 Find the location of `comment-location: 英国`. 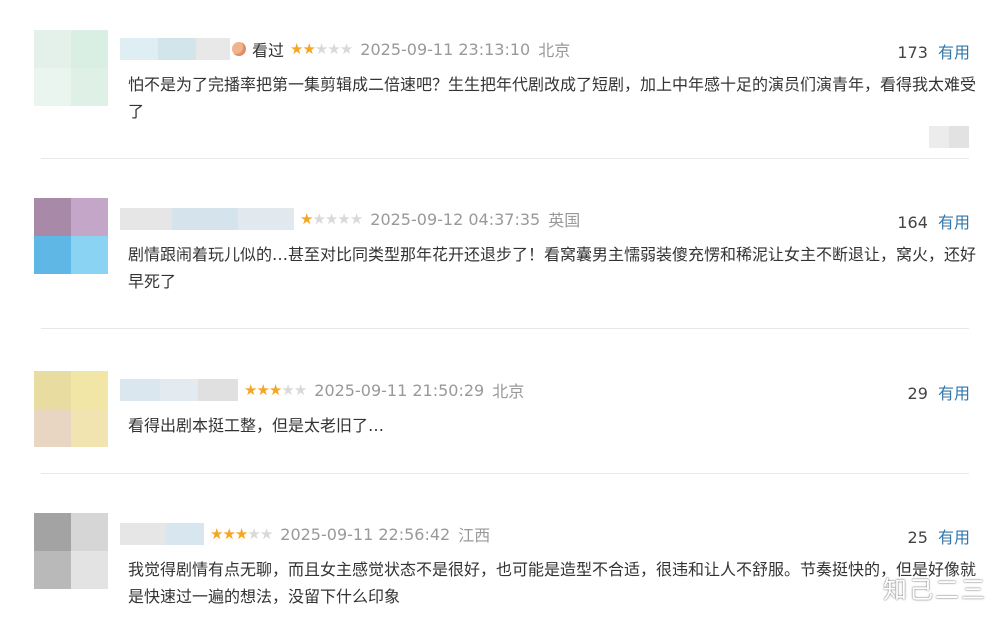

comment-location: 英国 is located at coordinates (564, 220).